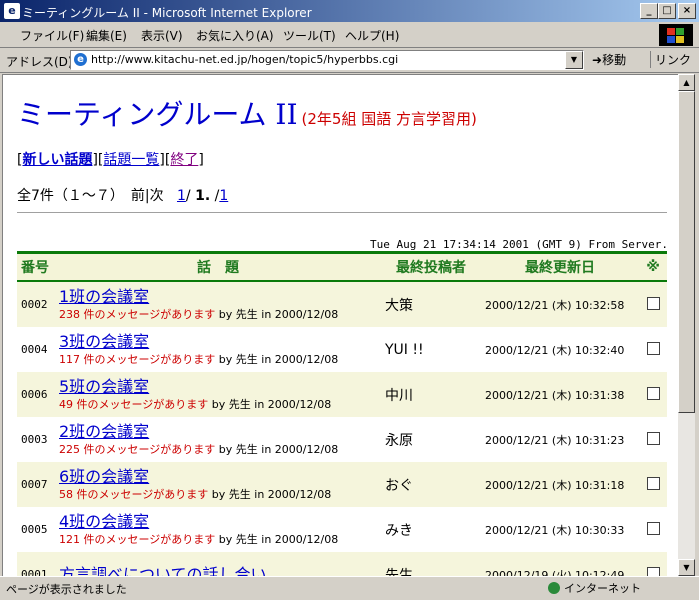 The width and height of the screenshot is (699, 600). What do you see at coordinates (686, 567) in the screenshot?
I see `scroll-down-icon: ▼` at bounding box center [686, 567].